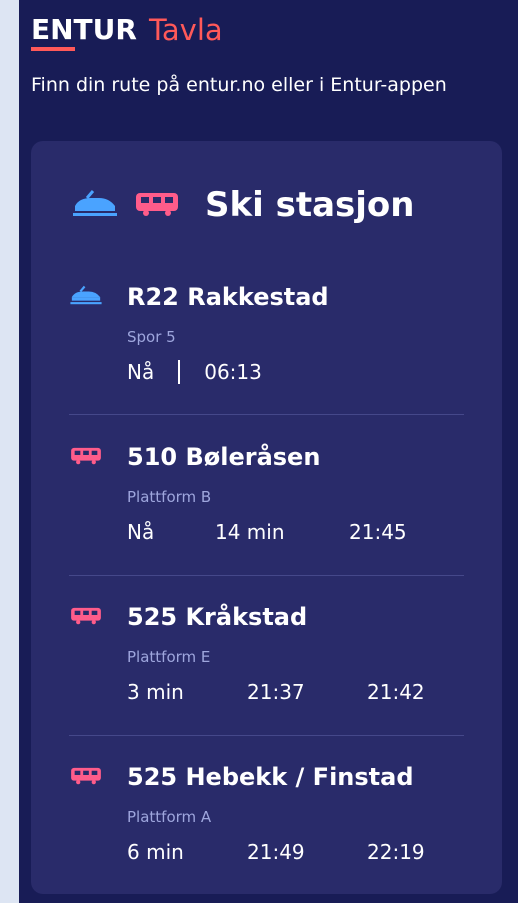  What do you see at coordinates (179, 372) in the screenshot?
I see `time-separator` at bounding box center [179, 372].